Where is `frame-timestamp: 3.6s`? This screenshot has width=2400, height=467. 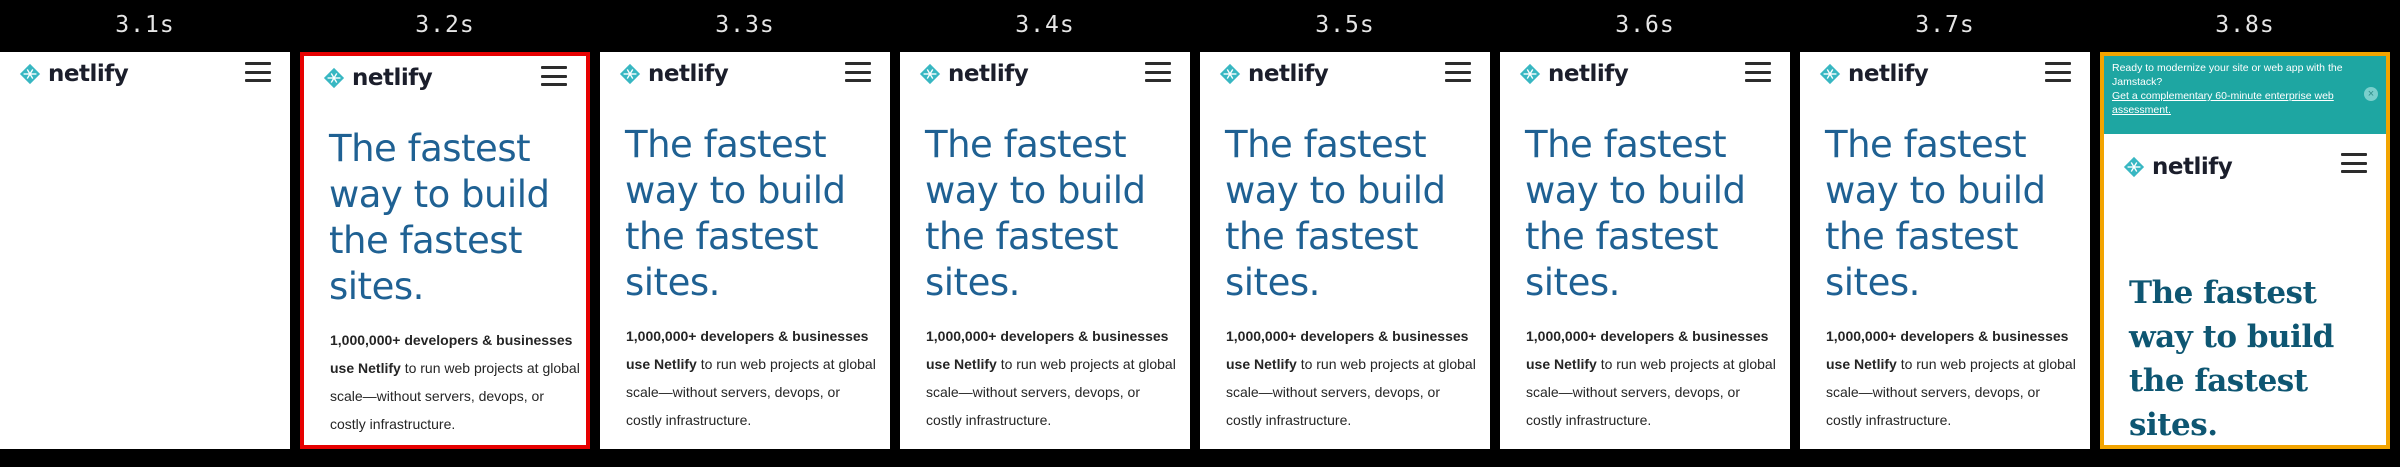 frame-timestamp: 3.6s is located at coordinates (1645, 25).